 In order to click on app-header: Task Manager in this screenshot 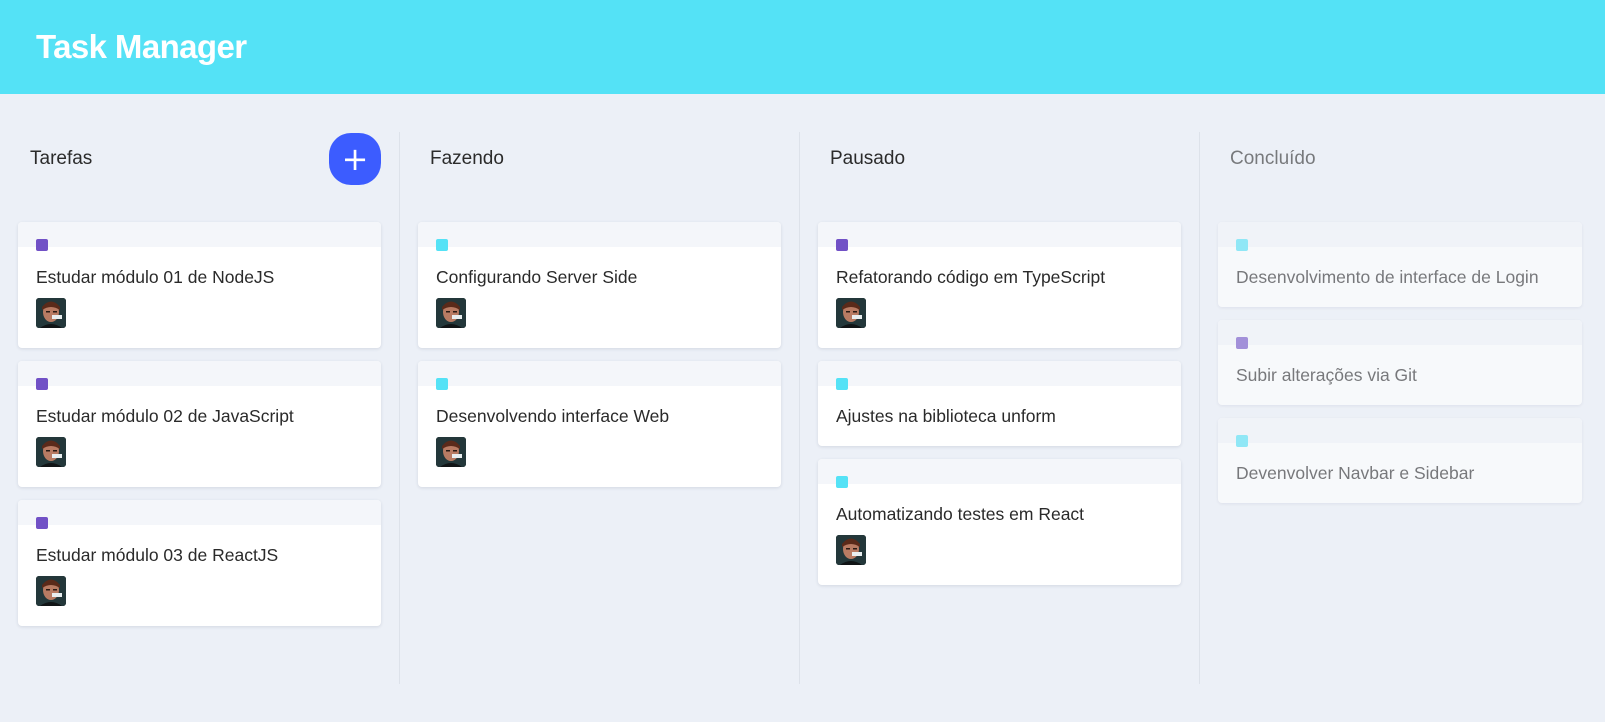, I will do `click(802, 47)`.